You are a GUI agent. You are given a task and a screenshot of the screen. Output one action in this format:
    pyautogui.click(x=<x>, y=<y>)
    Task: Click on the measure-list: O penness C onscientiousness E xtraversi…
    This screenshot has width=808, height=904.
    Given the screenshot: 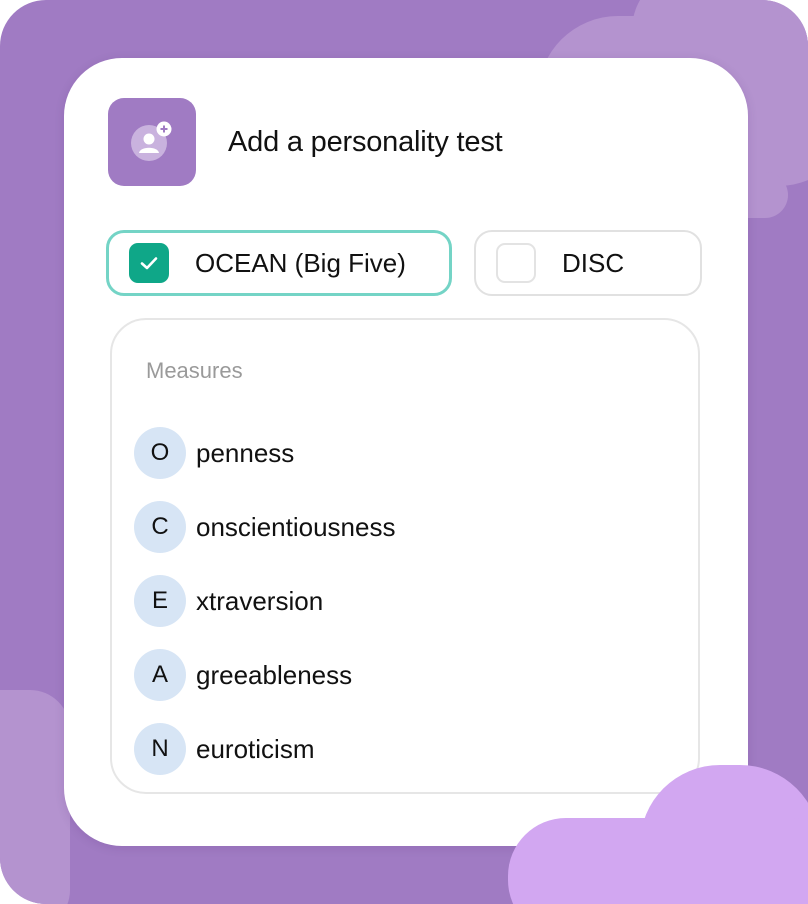 What is the action you would take?
    pyautogui.click(x=264, y=601)
    